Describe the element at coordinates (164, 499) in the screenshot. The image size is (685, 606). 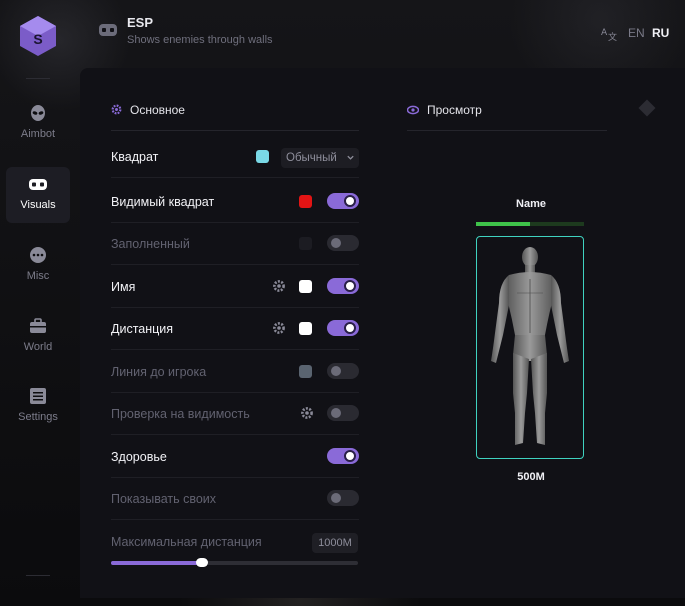
I see `setting-label: Показывать своих` at that location.